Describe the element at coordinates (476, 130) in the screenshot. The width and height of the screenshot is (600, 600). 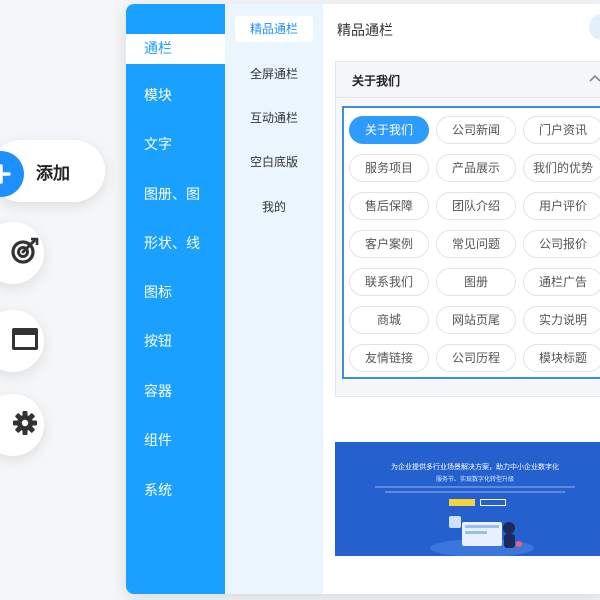
I see `tag-item: 公司新闻` at that location.